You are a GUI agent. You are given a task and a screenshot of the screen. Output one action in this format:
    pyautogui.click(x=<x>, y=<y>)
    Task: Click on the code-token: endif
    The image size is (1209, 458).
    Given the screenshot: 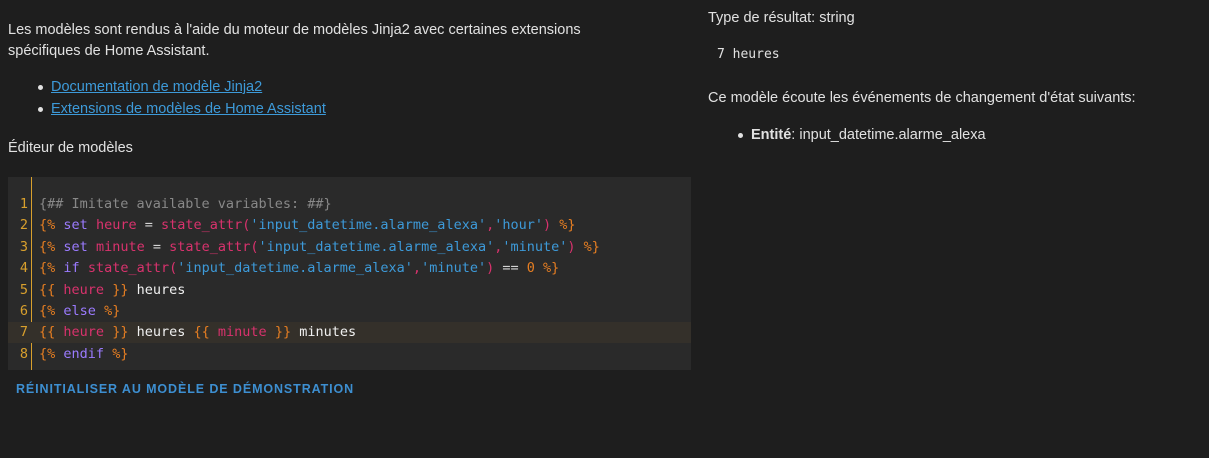 What is the action you would take?
    pyautogui.click(x=84, y=353)
    